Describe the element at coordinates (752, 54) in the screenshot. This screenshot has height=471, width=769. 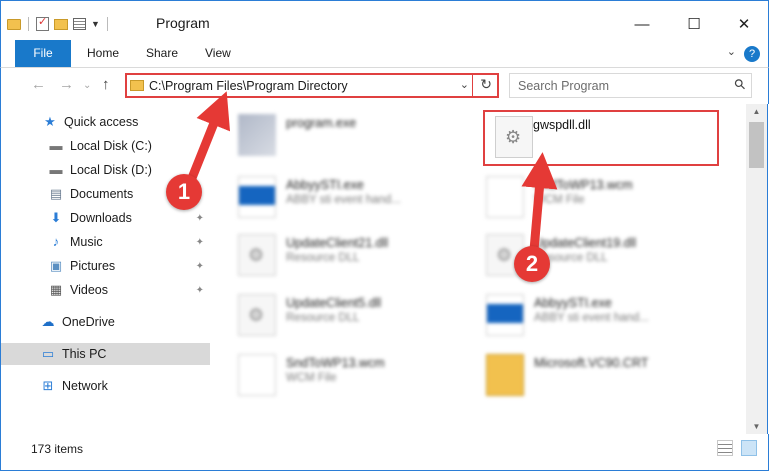
I see `help-icon: ?` at that location.